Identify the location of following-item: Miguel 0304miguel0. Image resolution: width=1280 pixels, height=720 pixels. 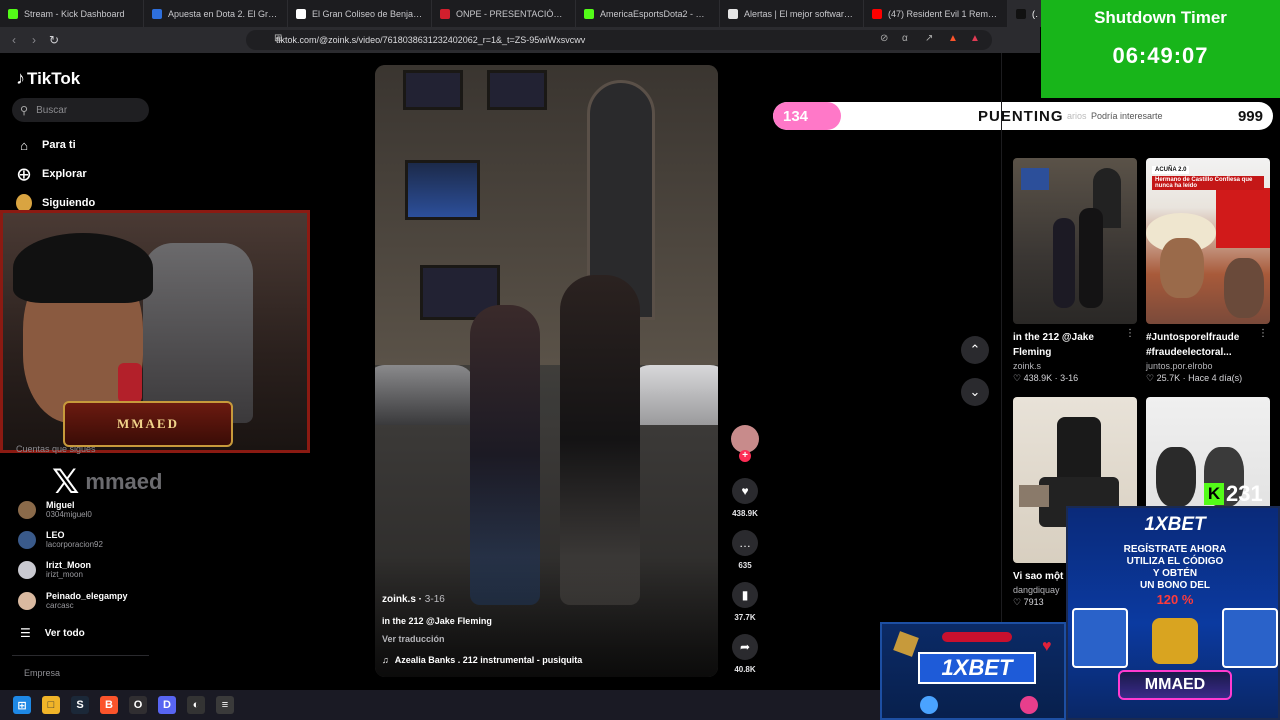
(55, 509).